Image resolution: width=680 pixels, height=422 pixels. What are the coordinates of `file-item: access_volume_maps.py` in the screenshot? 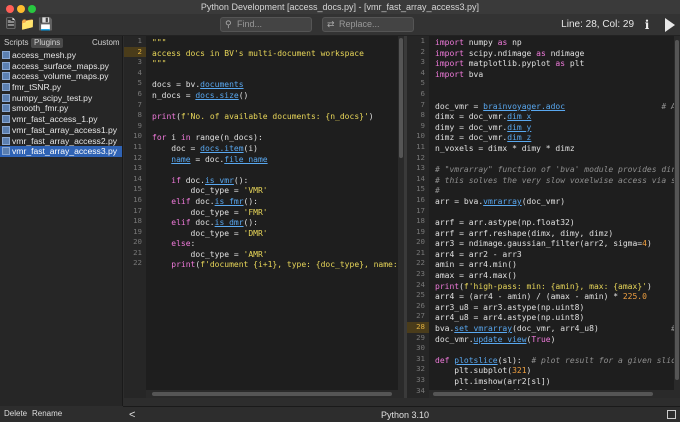 It's located at (61, 76).